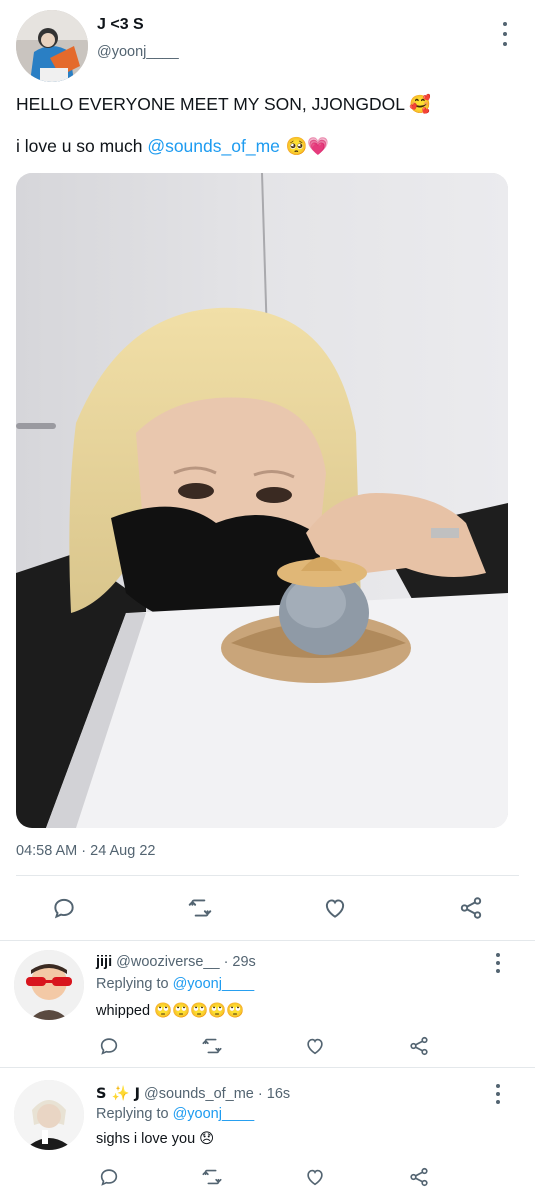 The width and height of the screenshot is (535, 1200). Describe the element at coordinates (213, 146) in the screenshot. I see `mention-link: @sounds_of_me` at that location.